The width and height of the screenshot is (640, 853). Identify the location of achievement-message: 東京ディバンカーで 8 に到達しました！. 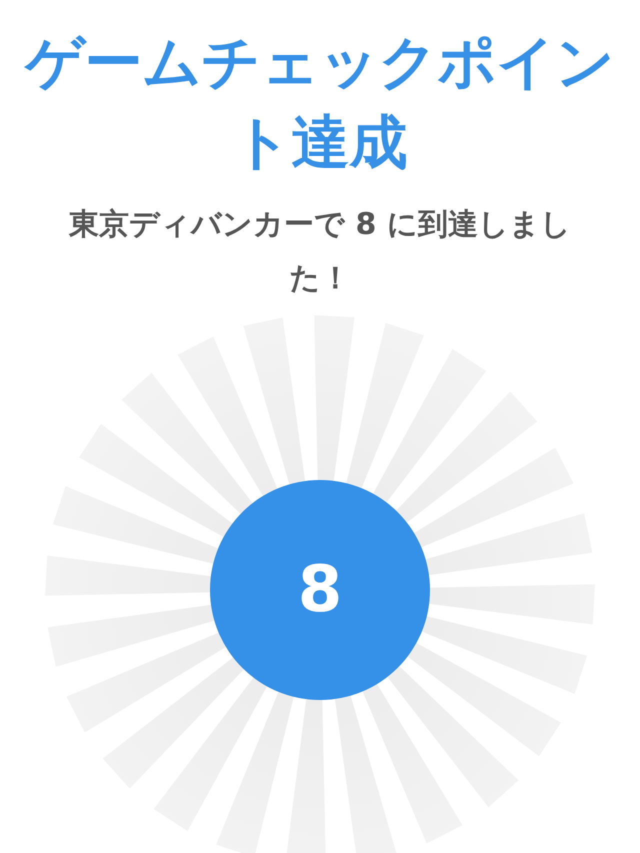
(320, 252).